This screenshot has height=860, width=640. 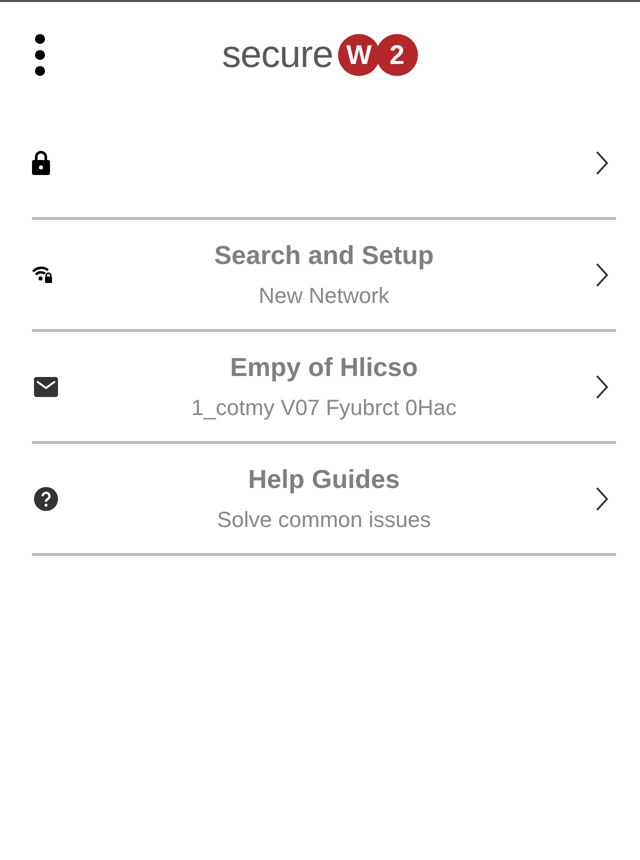 What do you see at coordinates (324, 274) in the screenshot?
I see `menu-item: Search and Setup New Network` at bounding box center [324, 274].